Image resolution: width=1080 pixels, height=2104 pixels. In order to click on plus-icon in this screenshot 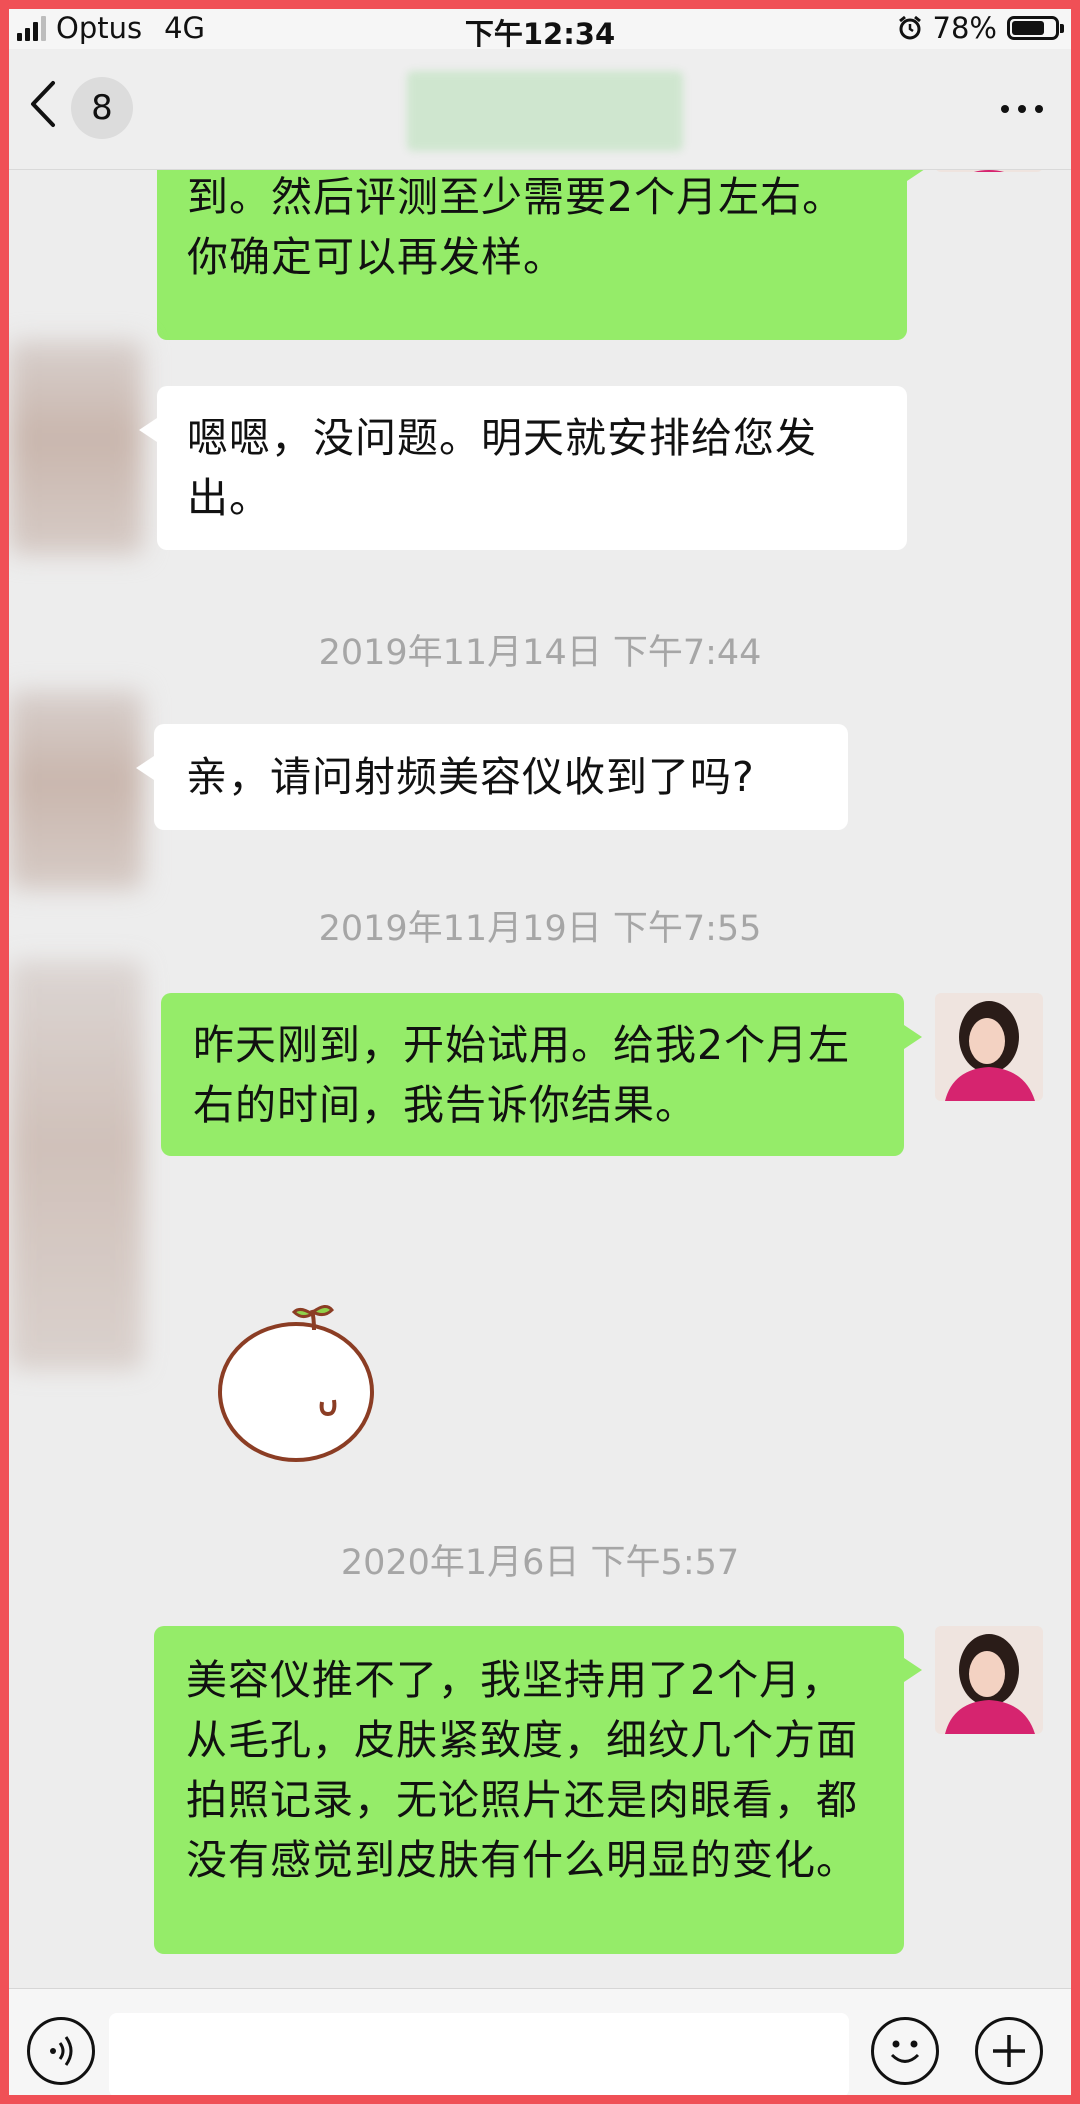, I will do `click(1009, 2051)`.